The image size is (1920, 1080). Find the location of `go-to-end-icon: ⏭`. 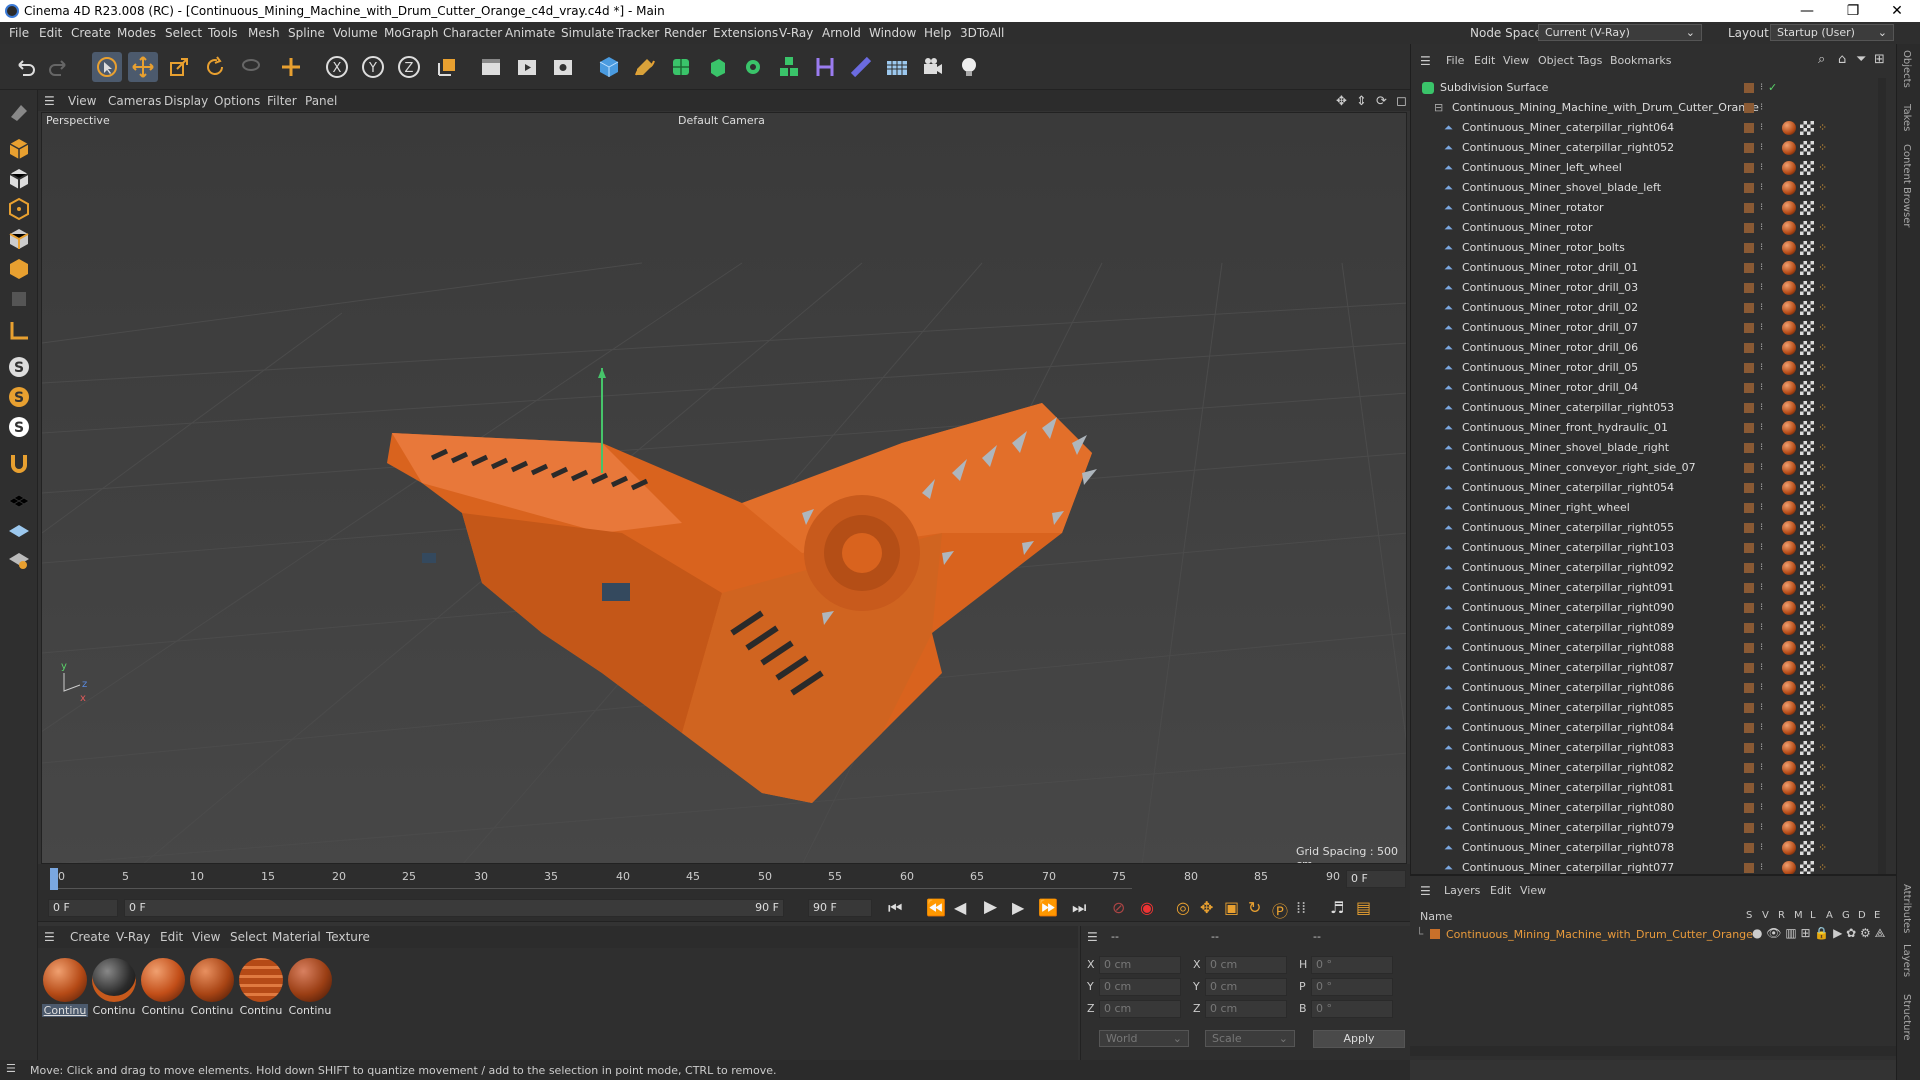

go-to-end-icon: ⏭ is located at coordinates (1079, 908).